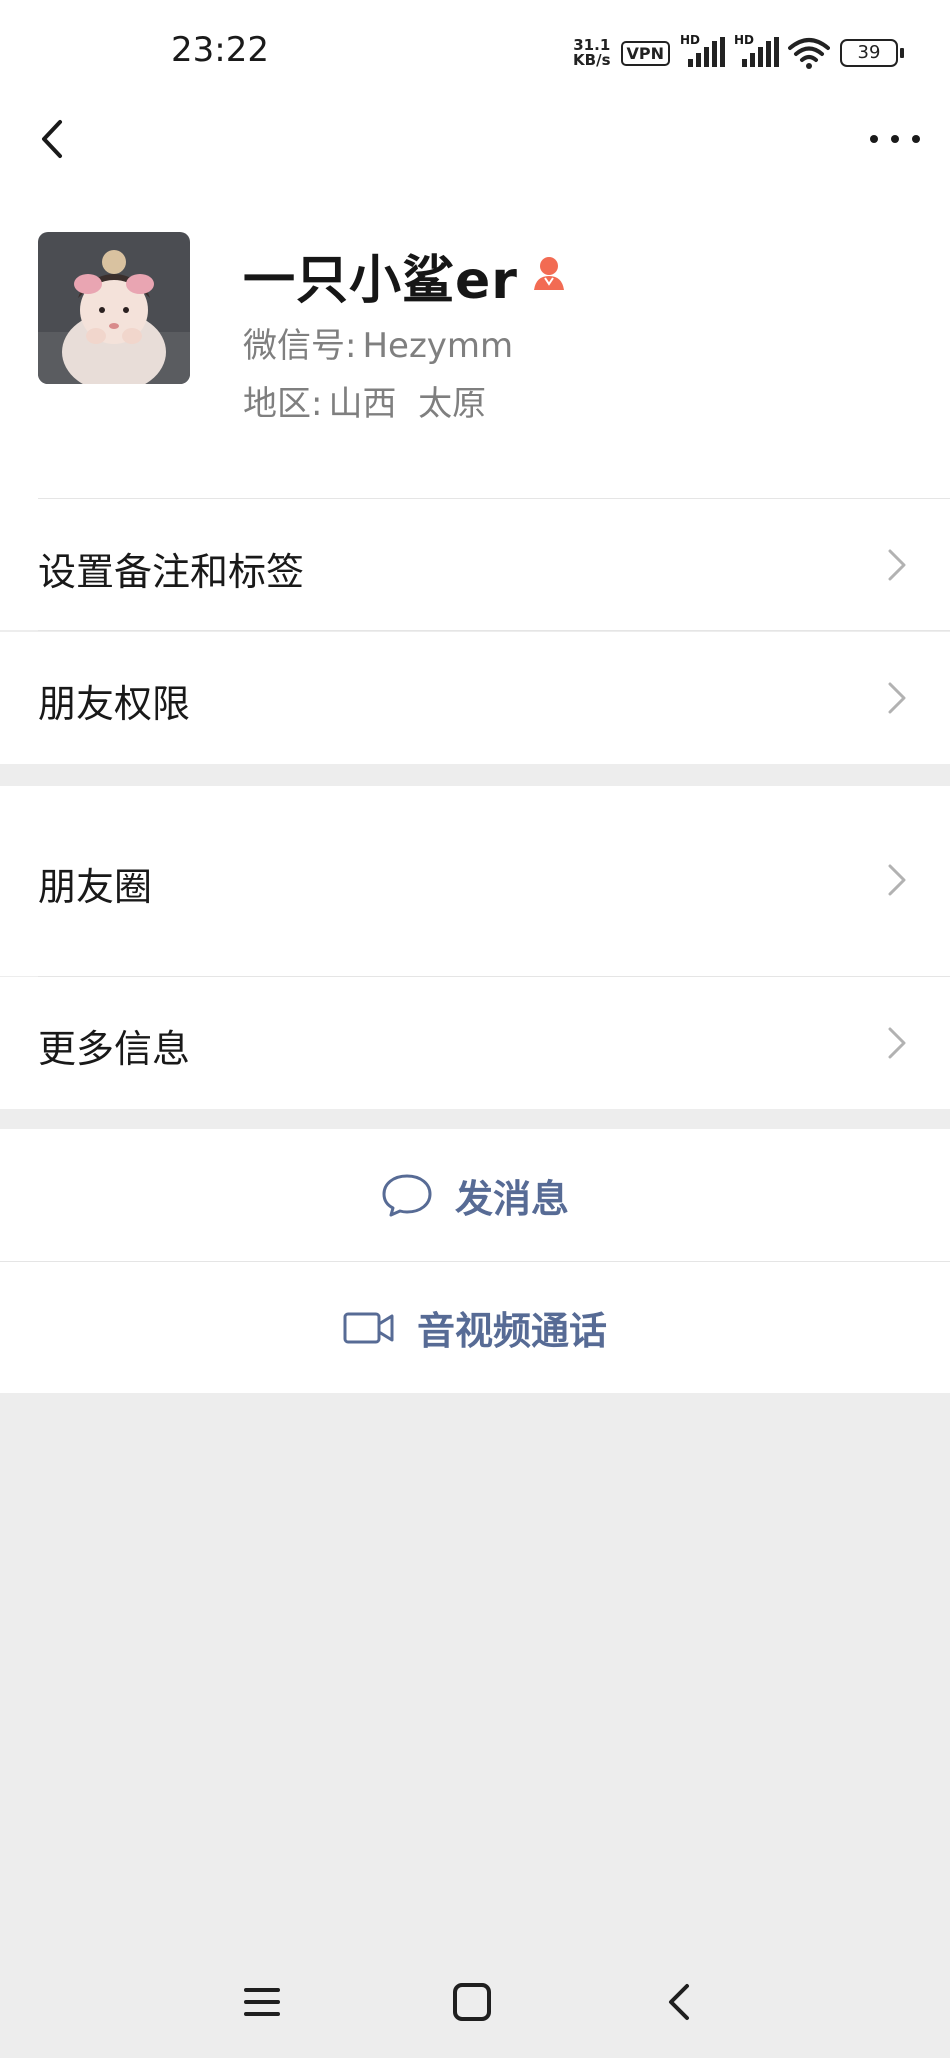  What do you see at coordinates (407, 404) in the screenshot?
I see `region-value: 山西 太原` at bounding box center [407, 404].